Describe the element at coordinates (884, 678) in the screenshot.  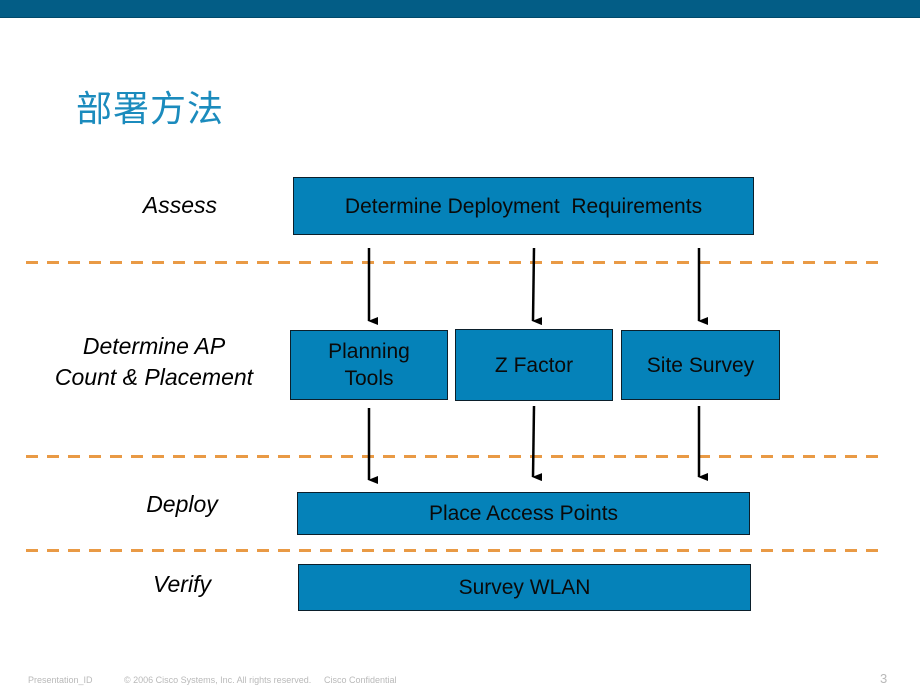
I see `page-number: 3` at that location.